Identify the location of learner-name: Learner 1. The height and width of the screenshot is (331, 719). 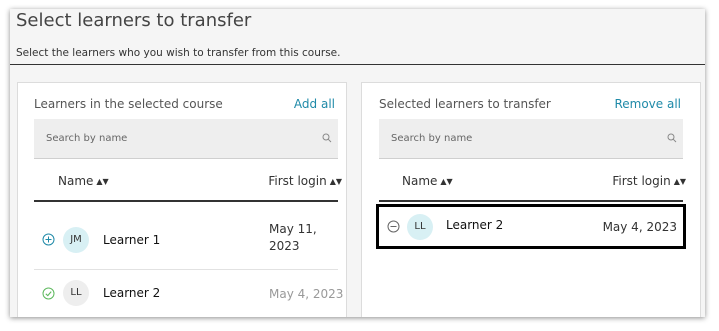
(132, 240).